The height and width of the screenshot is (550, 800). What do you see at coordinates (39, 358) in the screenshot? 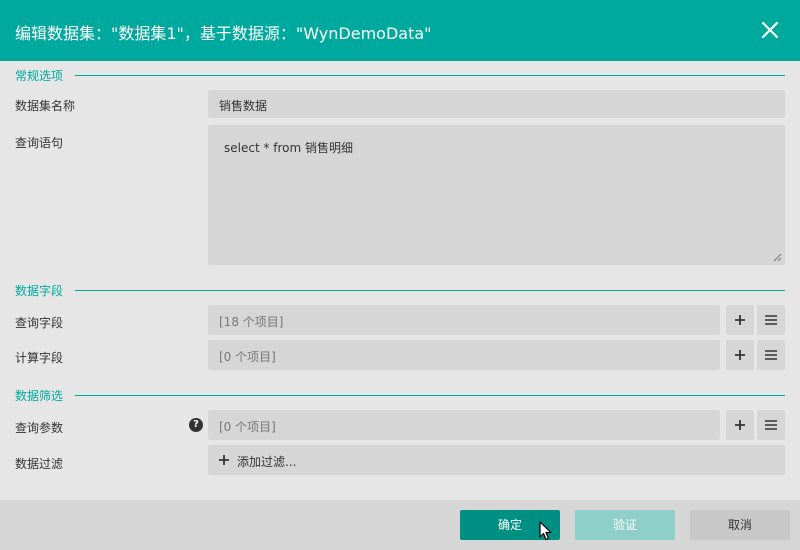
I see `calc-fields-label: 计算字段` at bounding box center [39, 358].